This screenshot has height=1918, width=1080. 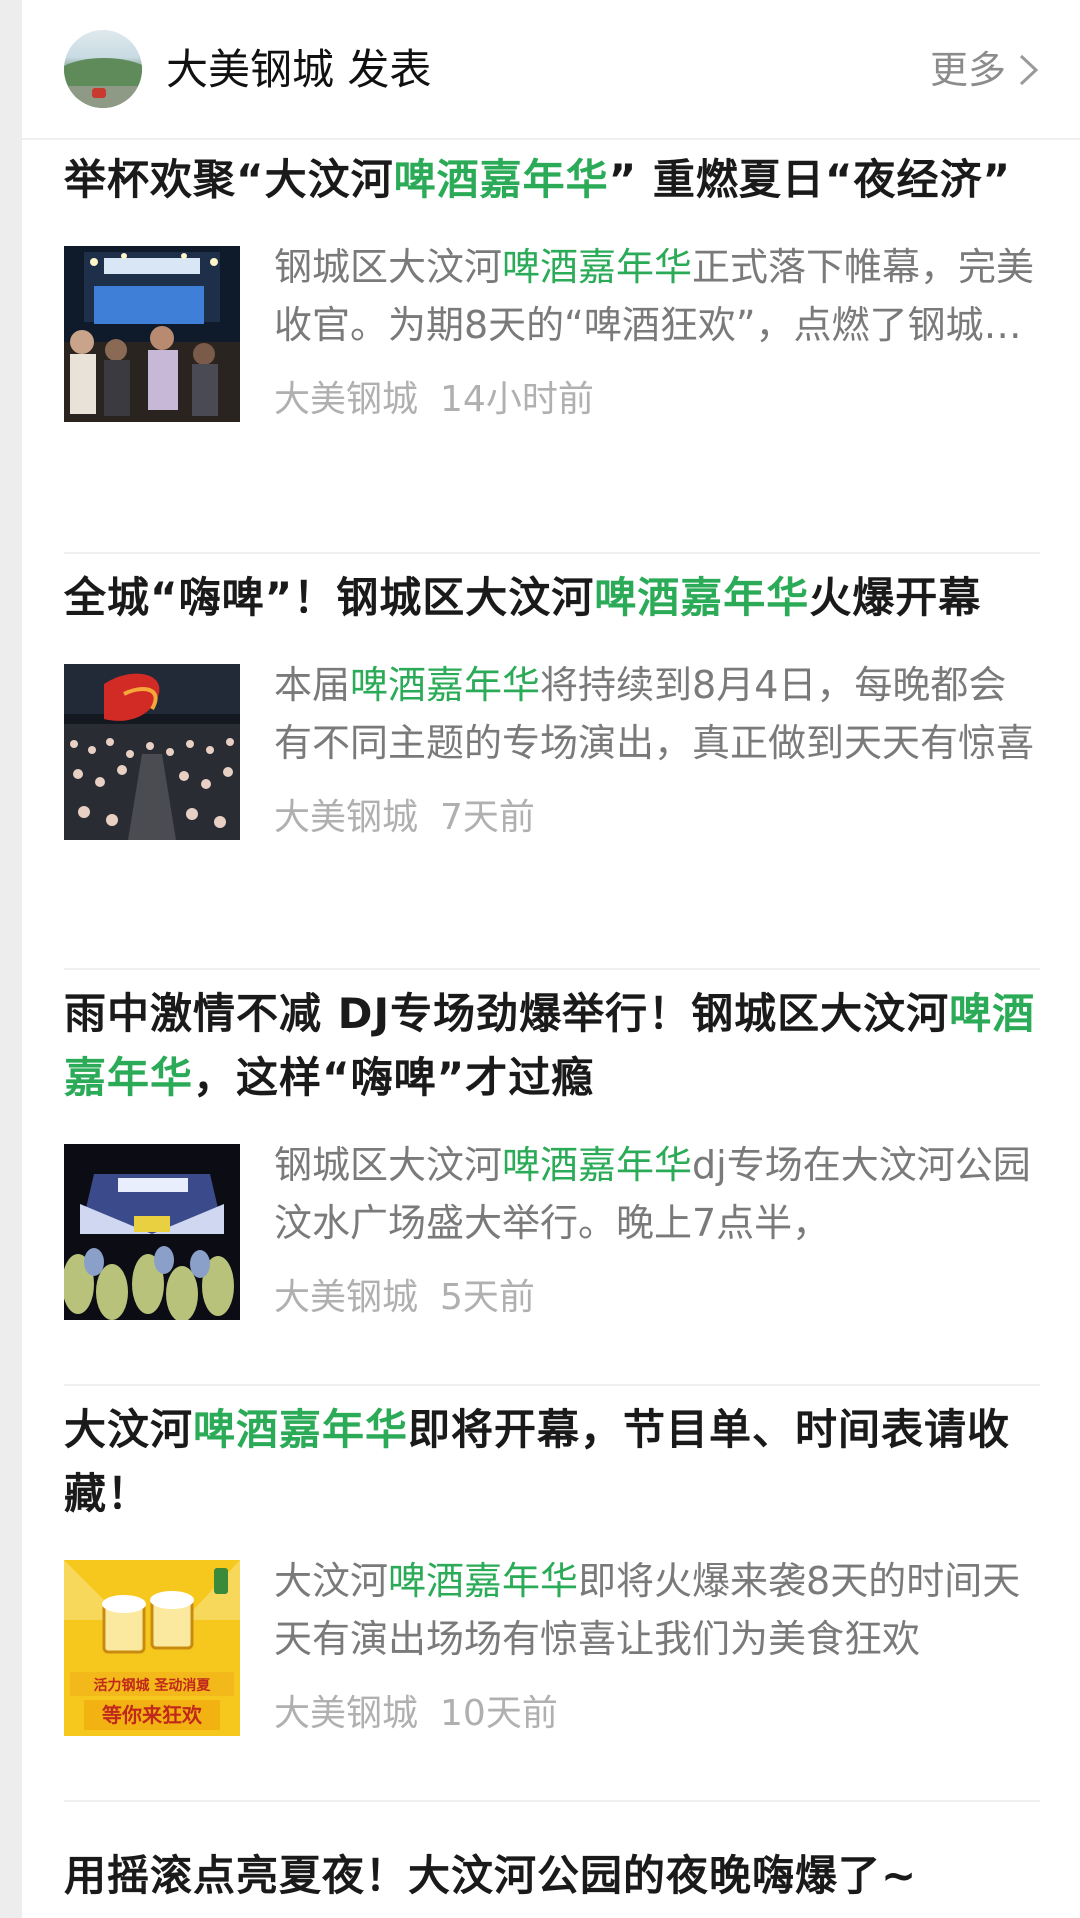 I want to click on article-digest: 钢城区大汶河啤酒嘉年华dj专场在大汶河公园汶水广场盛大举行。晚上7点半，, so click(x=652, y=1194).